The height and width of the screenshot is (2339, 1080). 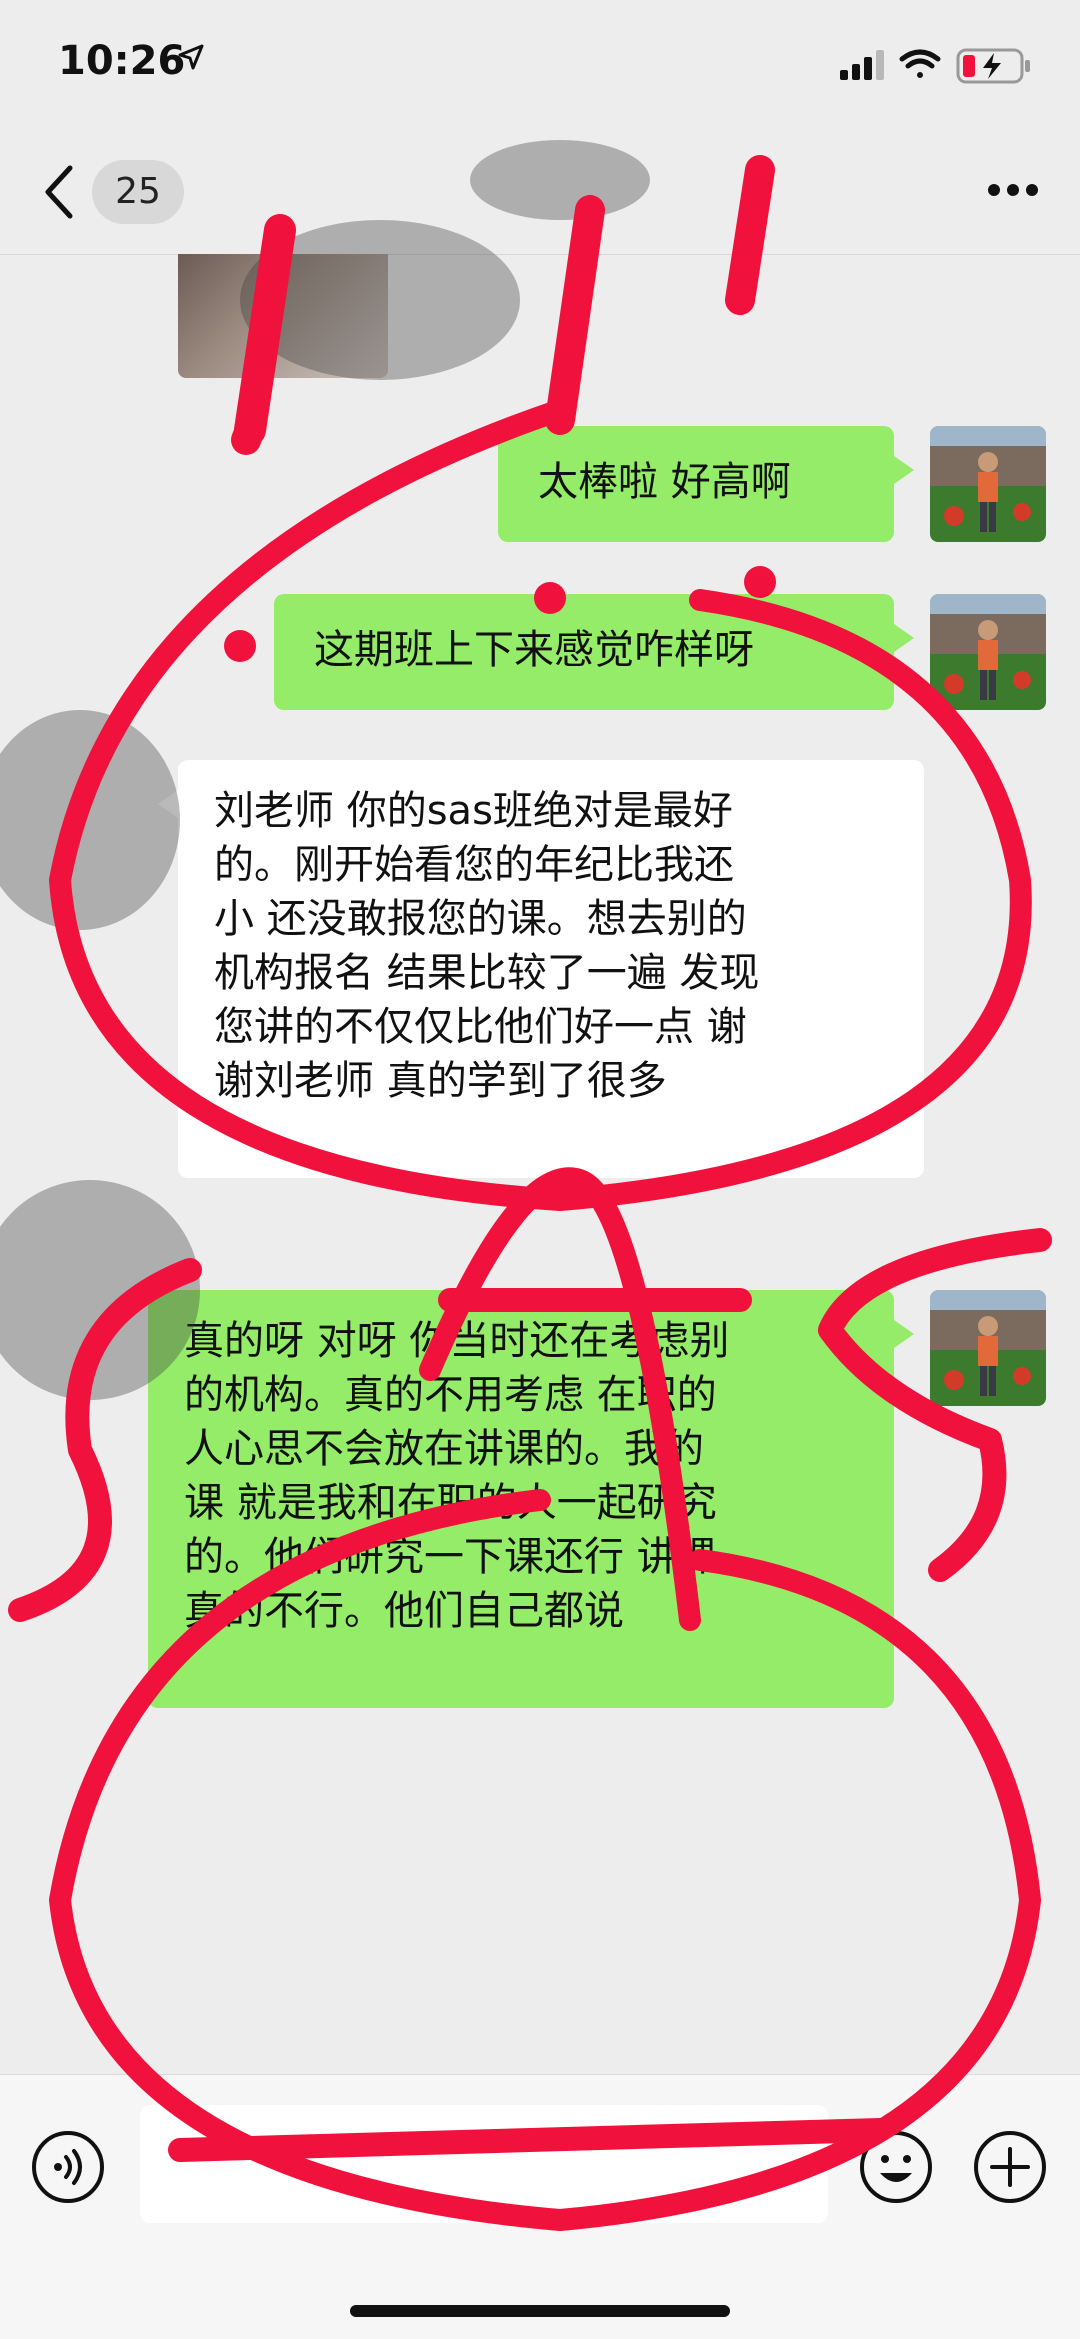 What do you see at coordinates (920, 63) in the screenshot?
I see `wifi-icon` at bounding box center [920, 63].